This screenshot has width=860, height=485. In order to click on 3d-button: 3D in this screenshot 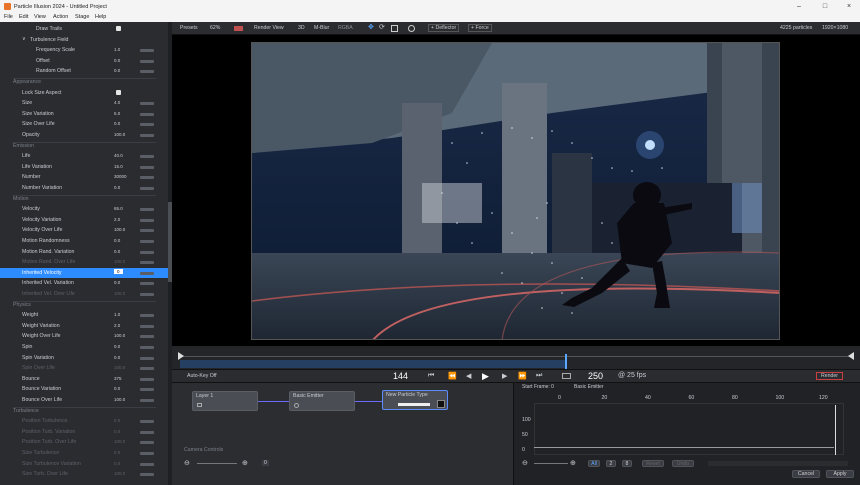, I will do `click(301, 28)`.